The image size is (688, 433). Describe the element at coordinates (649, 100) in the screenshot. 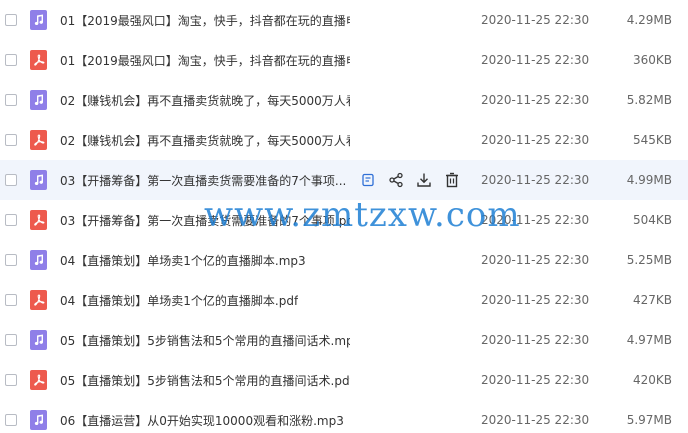

I see `file-size: 5.82MB` at that location.